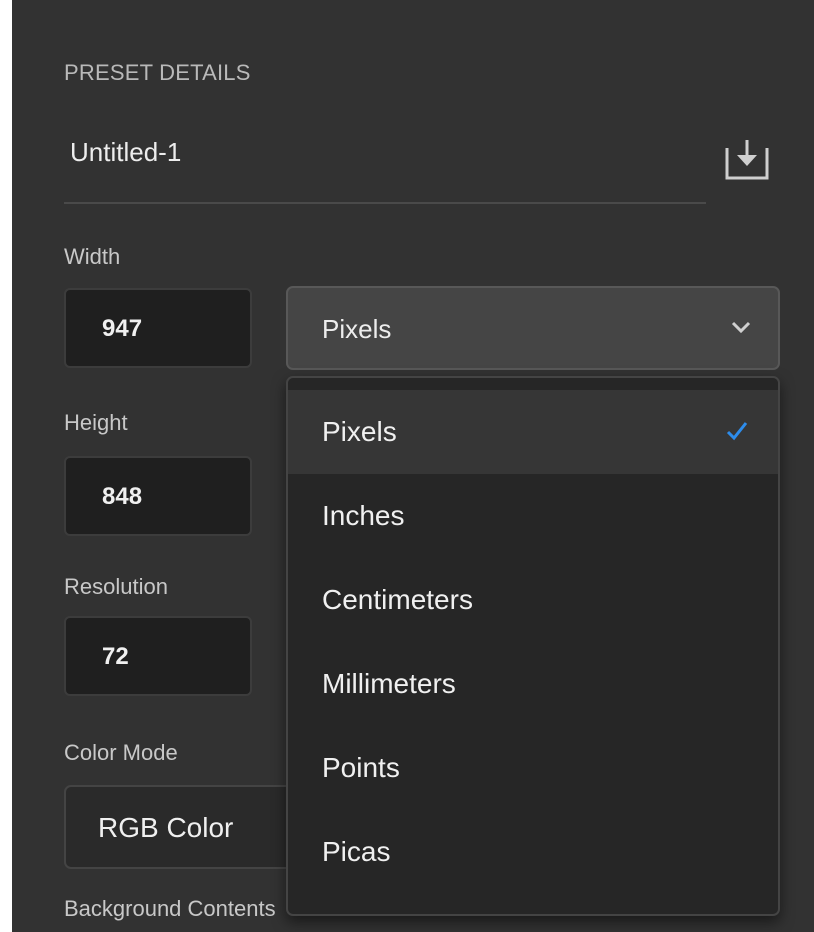  I want to click on units-select-value: Pixels, so click(357, 329).